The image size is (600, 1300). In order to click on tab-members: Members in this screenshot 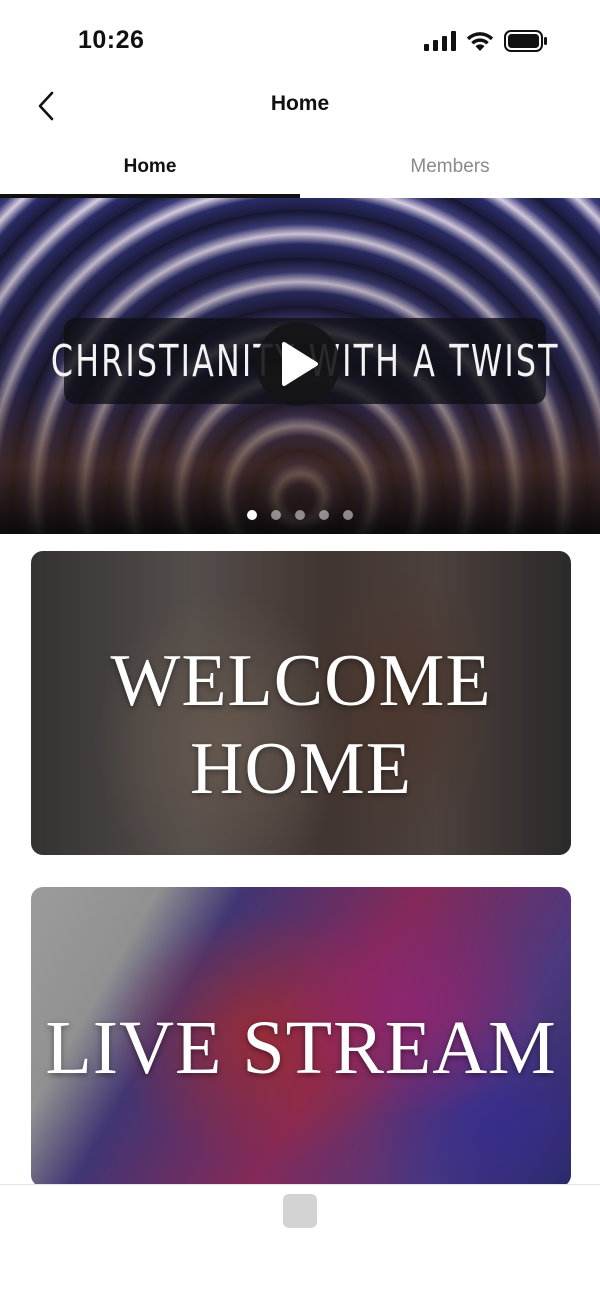, I will do `click(450, 169)`.